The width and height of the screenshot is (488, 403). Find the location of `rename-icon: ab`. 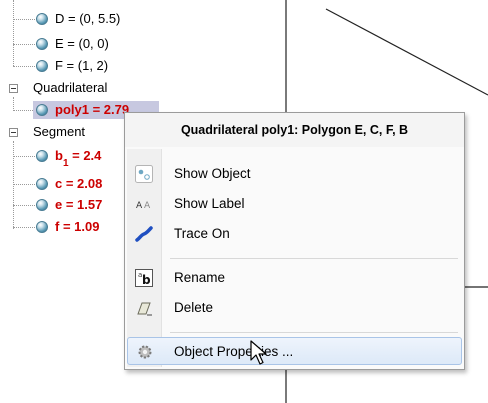

rename-icon: ab is located at coordinates (144, 278).